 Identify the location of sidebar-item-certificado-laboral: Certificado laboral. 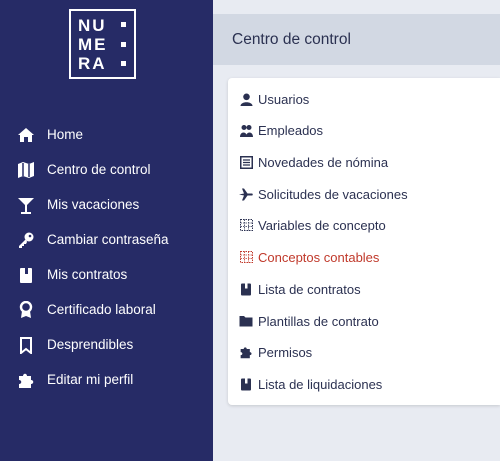
(106, 310).